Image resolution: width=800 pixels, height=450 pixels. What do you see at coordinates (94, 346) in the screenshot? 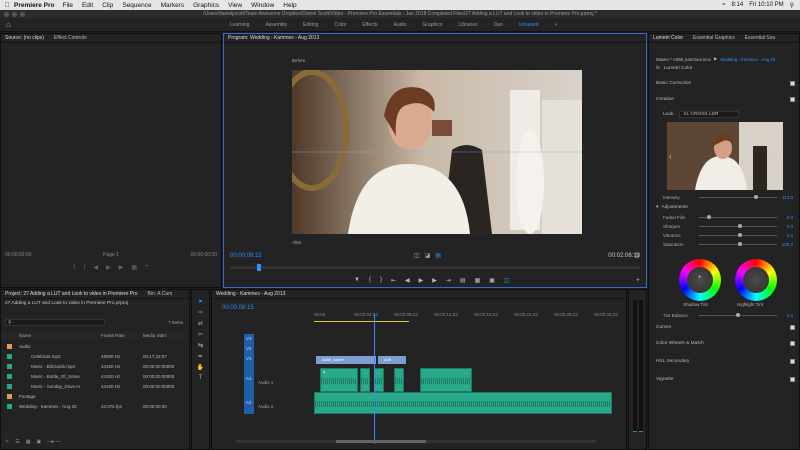
I see `list-item: Audio` at bounding box center [94, 346].